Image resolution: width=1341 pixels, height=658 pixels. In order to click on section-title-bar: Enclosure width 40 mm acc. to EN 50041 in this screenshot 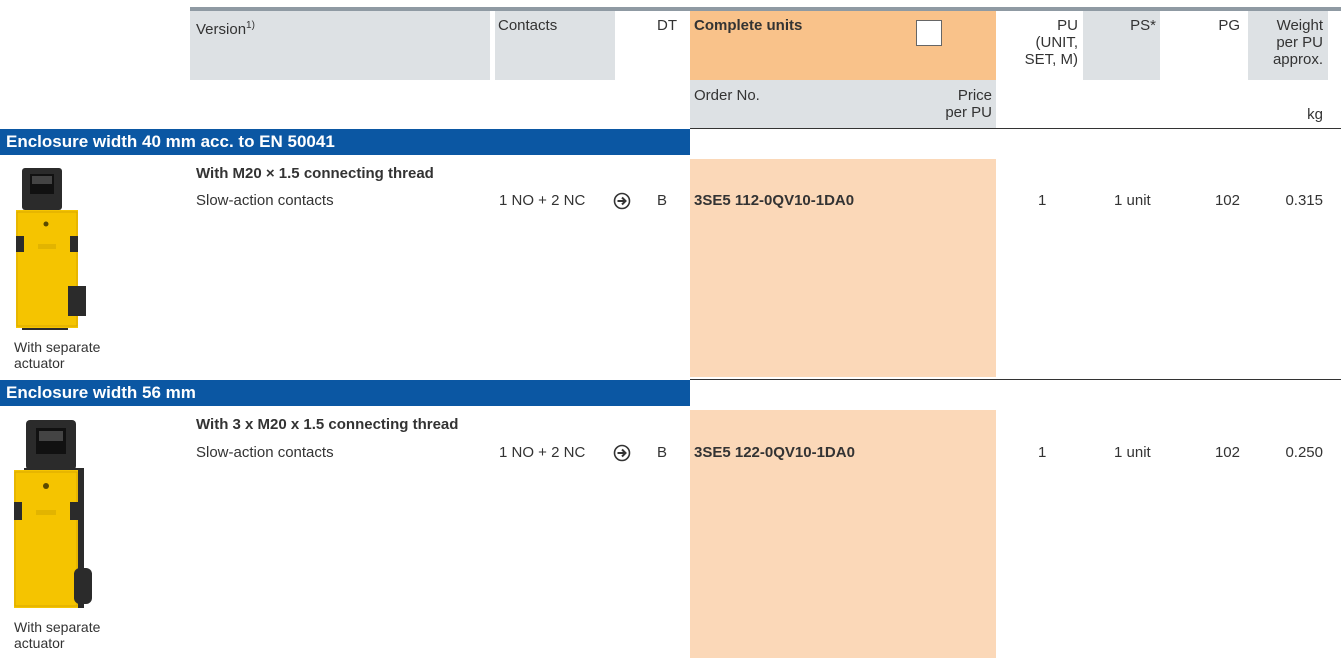, I will do `click(345, 142)`.